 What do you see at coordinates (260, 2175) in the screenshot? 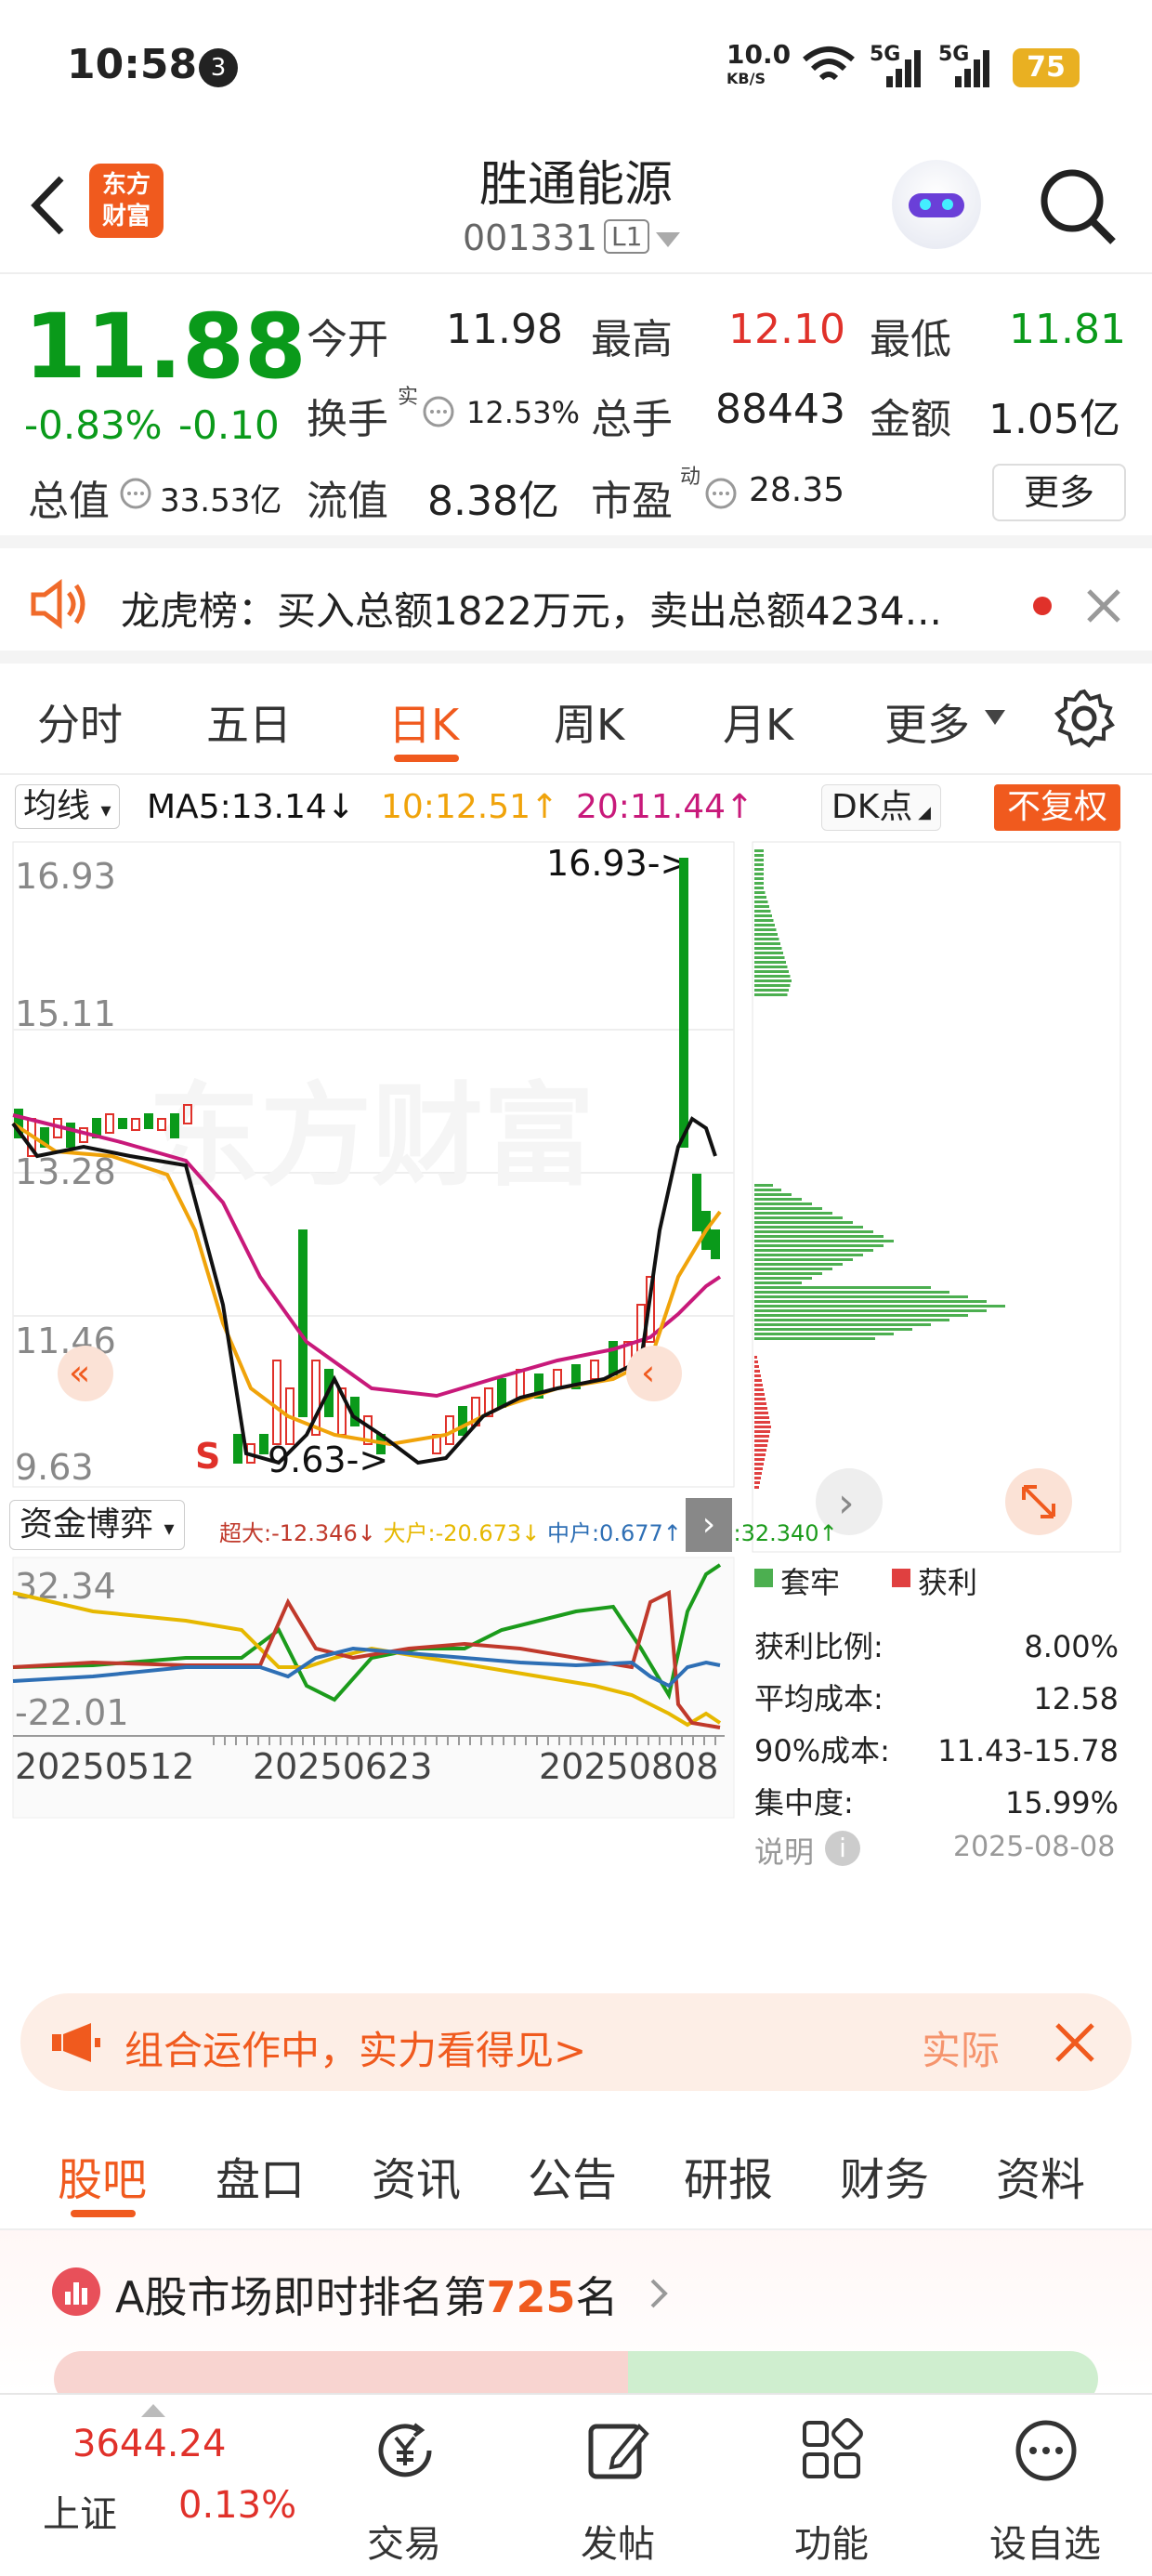
I see `tab-pankou: 盘口` at bounding box center [260, 2175].